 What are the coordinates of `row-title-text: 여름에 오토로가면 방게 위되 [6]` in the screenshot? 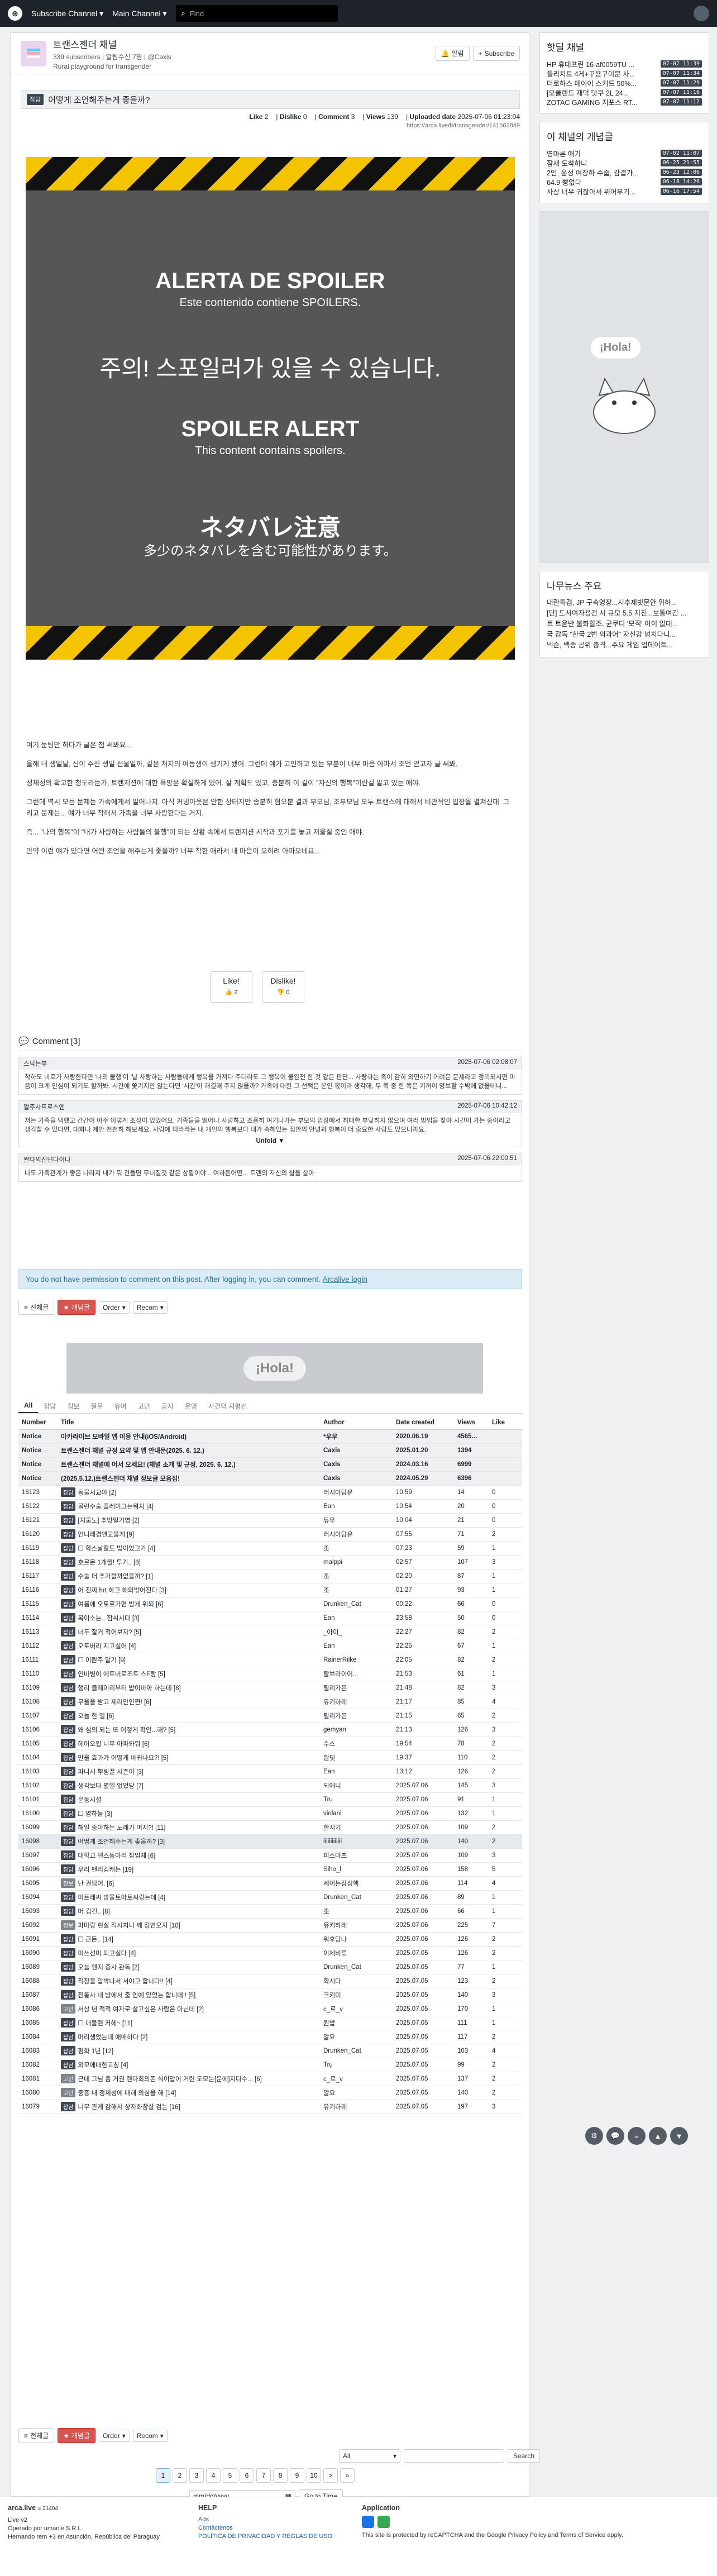 It's located at (120, 1604).